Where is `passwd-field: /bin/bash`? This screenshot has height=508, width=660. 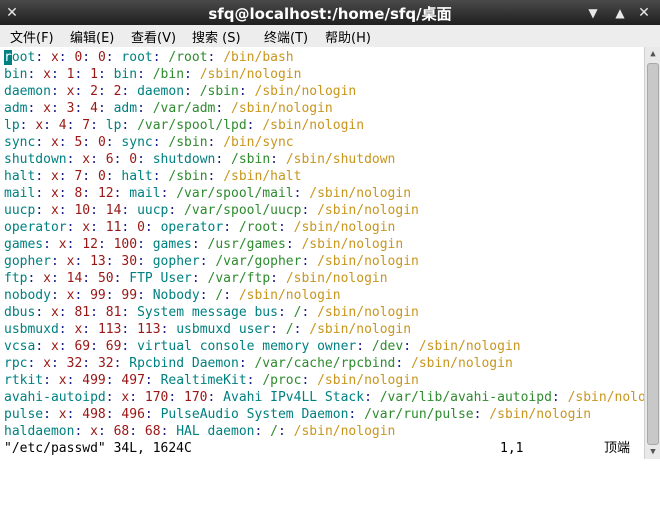 passwd-field: /bin/bash is located at coordinates (258, 57).